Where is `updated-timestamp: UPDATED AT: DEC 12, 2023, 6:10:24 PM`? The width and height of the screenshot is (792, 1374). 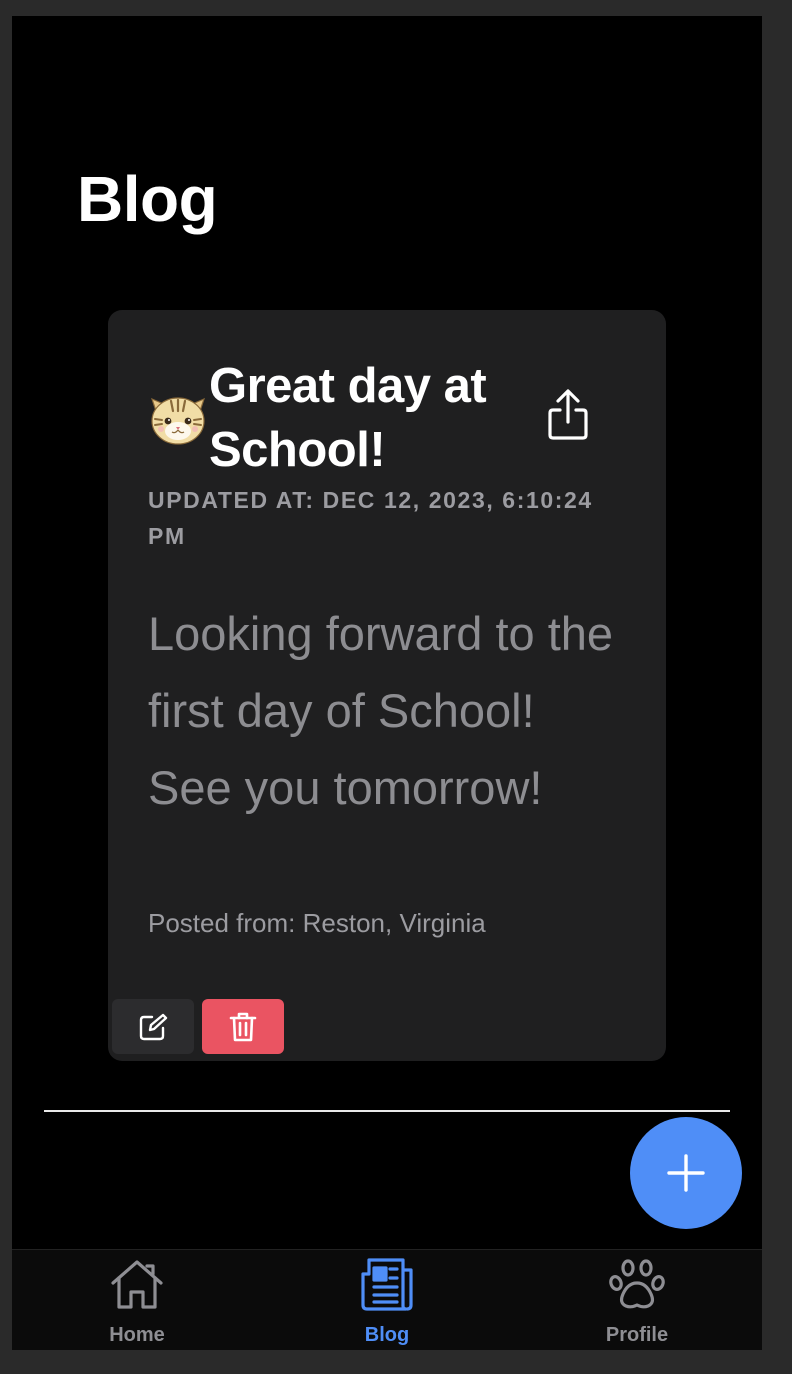 updated-timestamp: UPDATED AT: DEC 12, 2023, 6:10:24 PM is located at coordinates (370, 518).